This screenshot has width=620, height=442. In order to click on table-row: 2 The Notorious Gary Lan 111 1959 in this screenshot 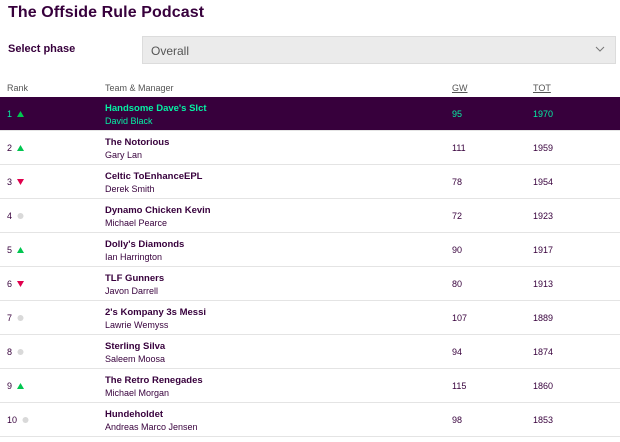, I will do `click(310, 148)`.